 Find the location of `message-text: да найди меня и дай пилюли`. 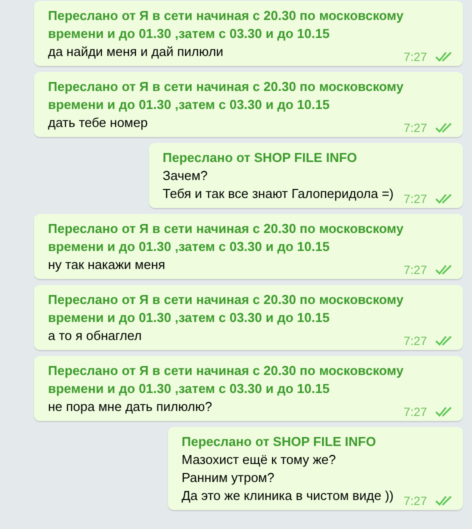

message-text: да найди меня и дай пилюли is located at coordinates (136, 52).